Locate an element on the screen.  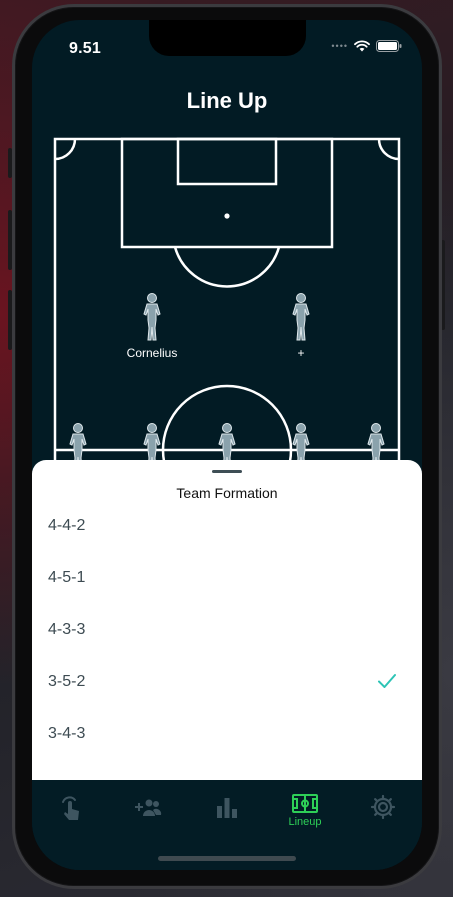
formation-option-4-4-2: 4-4-2 is located at coordinates (227, 526).